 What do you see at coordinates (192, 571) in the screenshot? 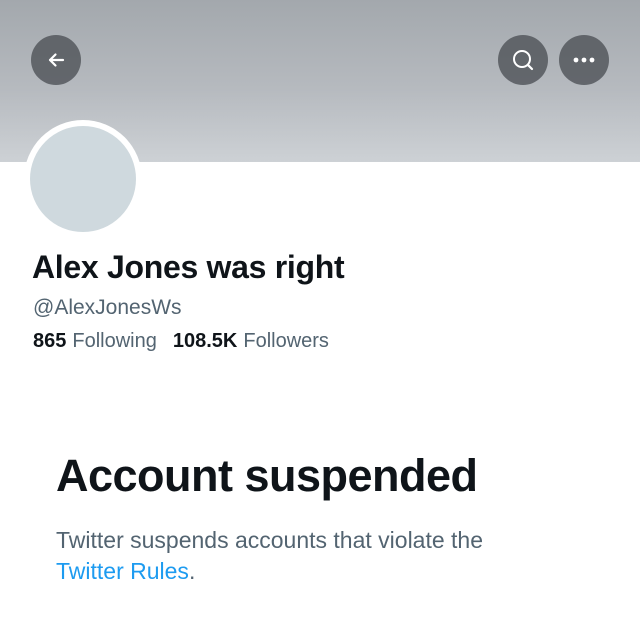
I see `suspended-message-end: .` at bounding box center [192, 571].